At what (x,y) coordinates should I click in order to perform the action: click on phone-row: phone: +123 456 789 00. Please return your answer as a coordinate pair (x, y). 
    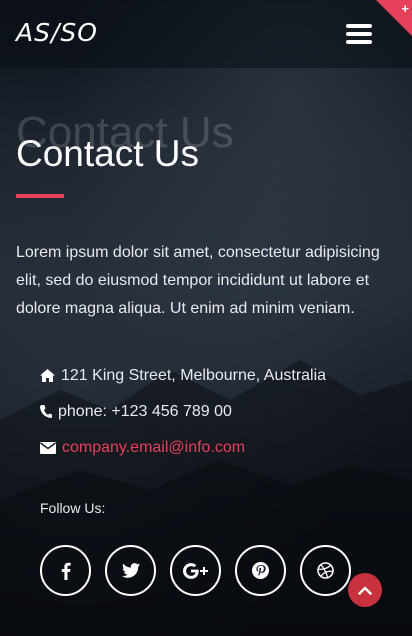
    Looking at the image, I should click on (136, 412).